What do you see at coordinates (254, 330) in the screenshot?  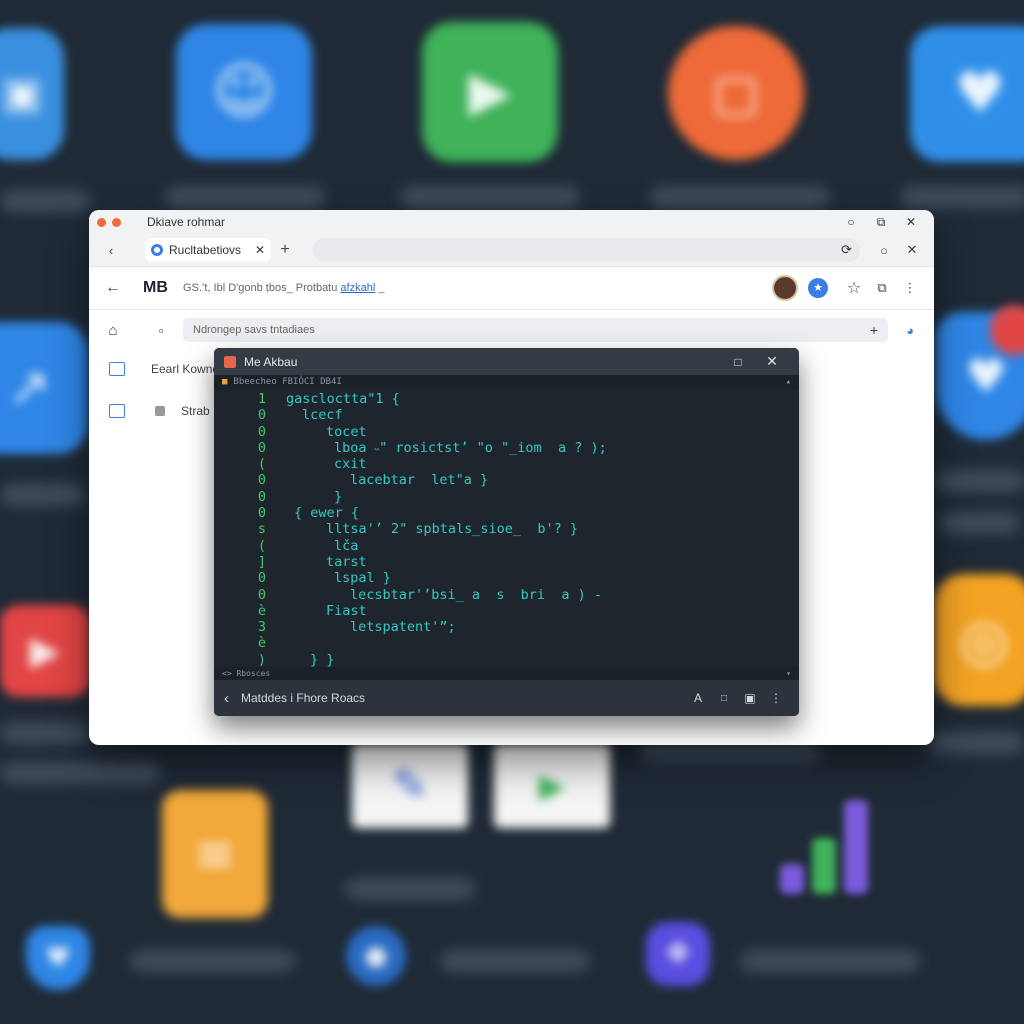 I see `search-placeholder: Ndrongep savs tntadiaes` at bounding box center [254, 330].